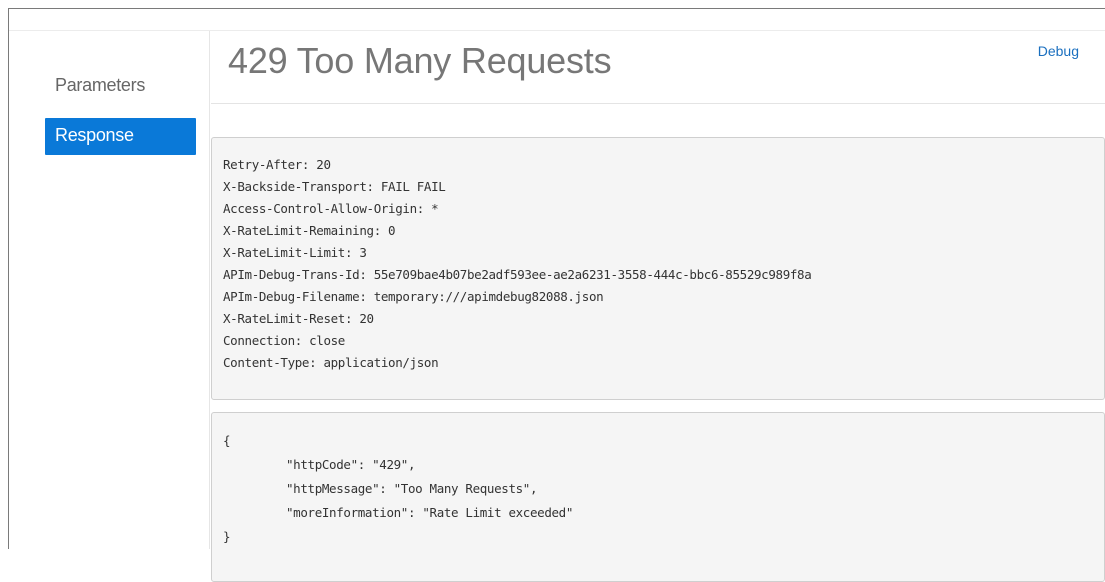  I want to click on sidebar-item-parameters: Parameters, so click(120, 85).